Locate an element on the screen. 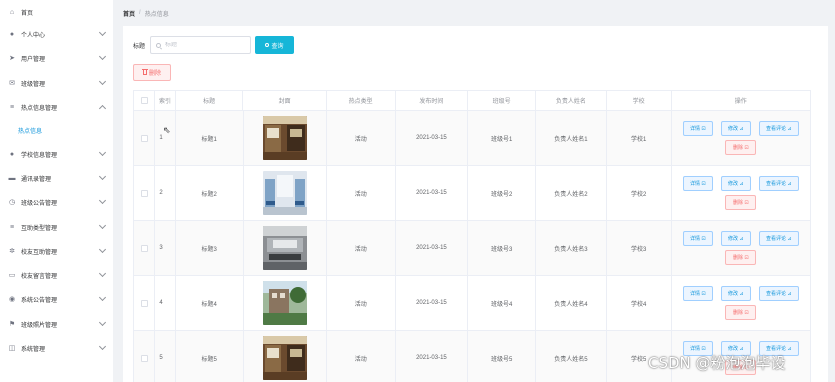 Image resolution: width=835 pixels, height=382 pixels. row-owner: 负责人姓名1 is located at coordinates (571, 138).